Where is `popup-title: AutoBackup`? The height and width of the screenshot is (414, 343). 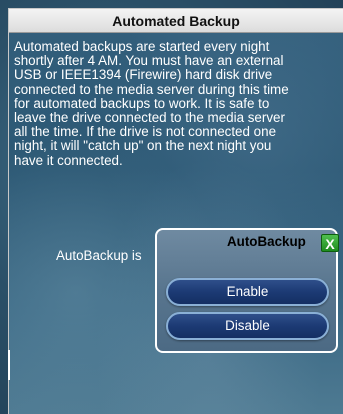 popup-title: AutoBackup is located at coordinates (266, 241).